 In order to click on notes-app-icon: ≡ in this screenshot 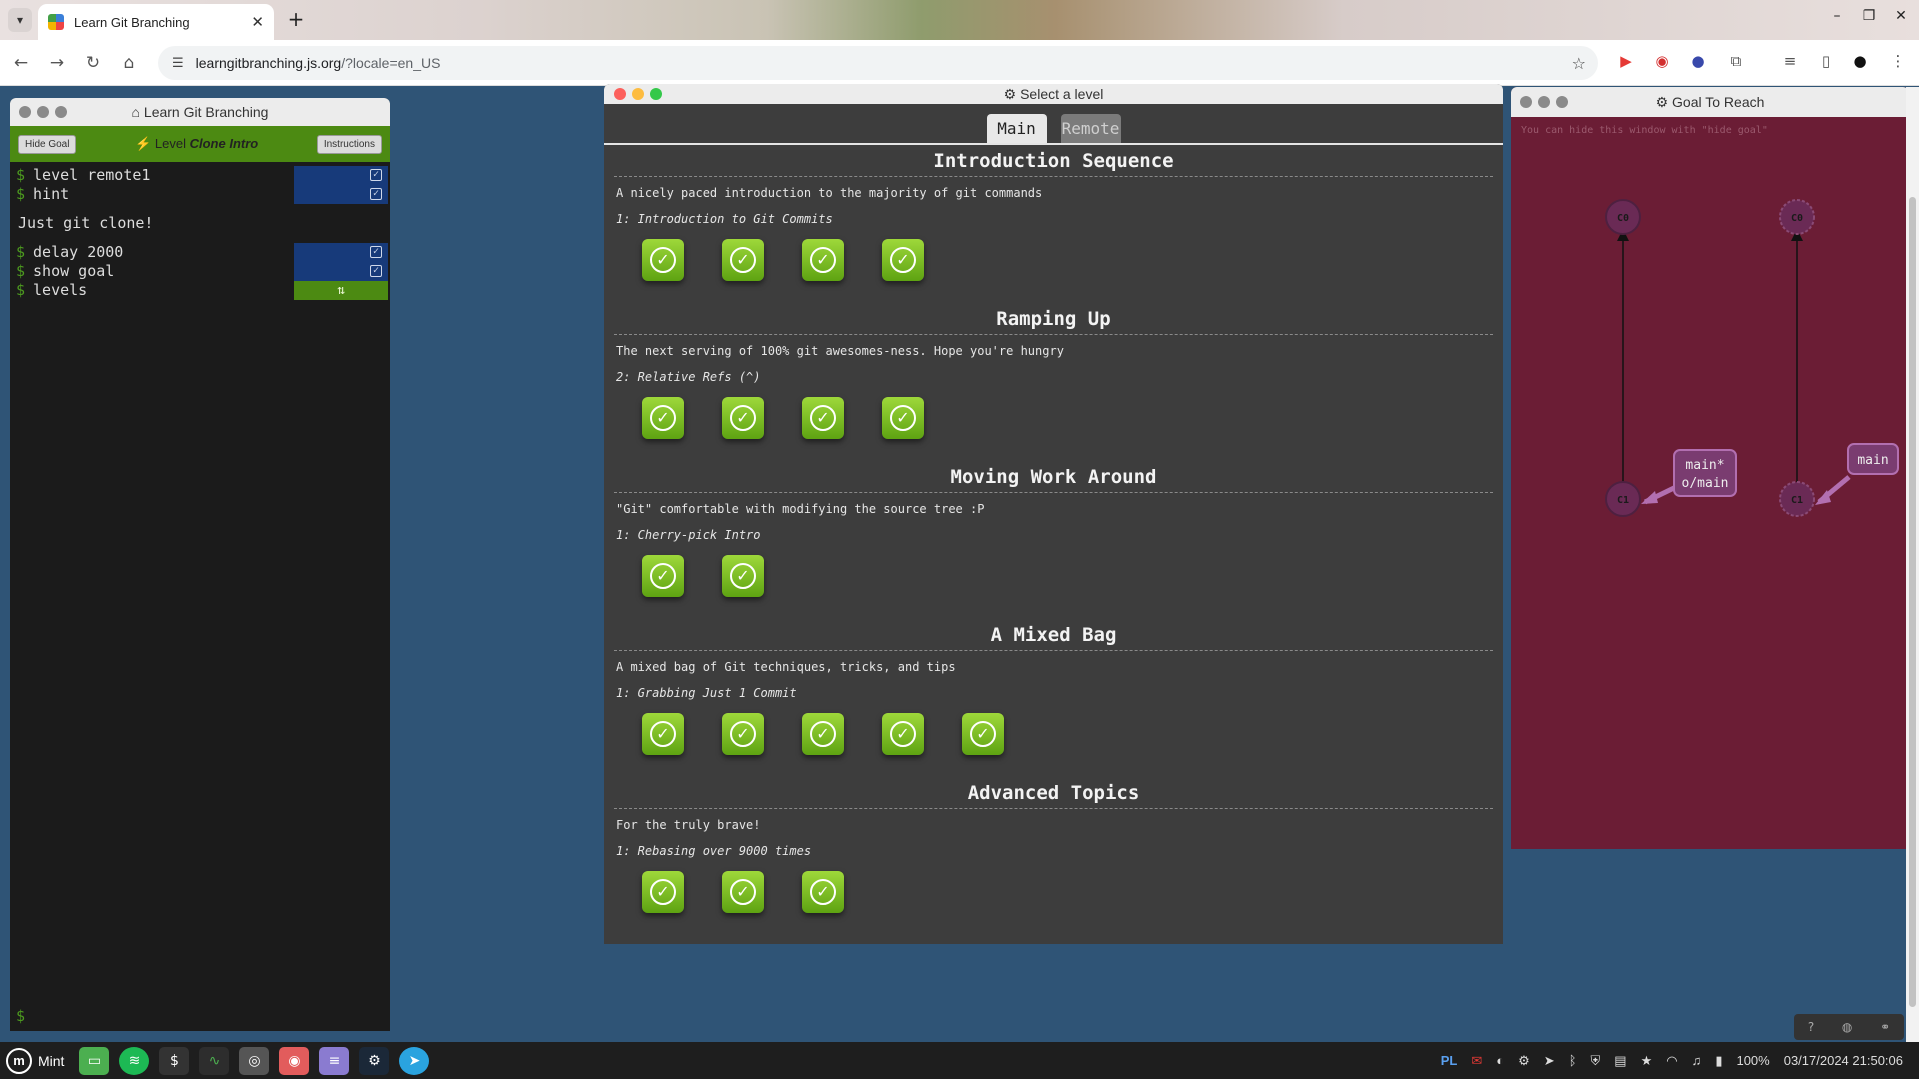, I will do `click(334, 1060)`.